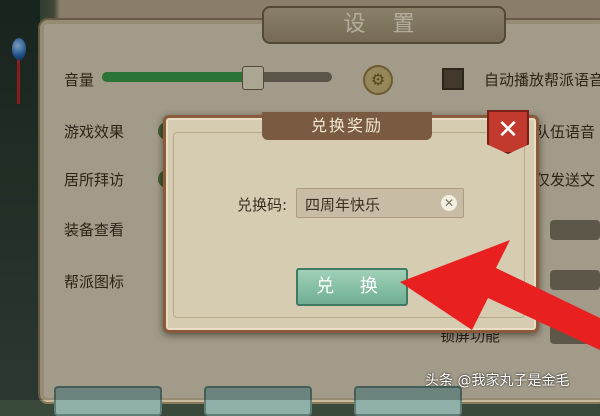  Describe the element at coordinates (449, 203) in the screenshot. I see `clear-icon: ✕` at that location.